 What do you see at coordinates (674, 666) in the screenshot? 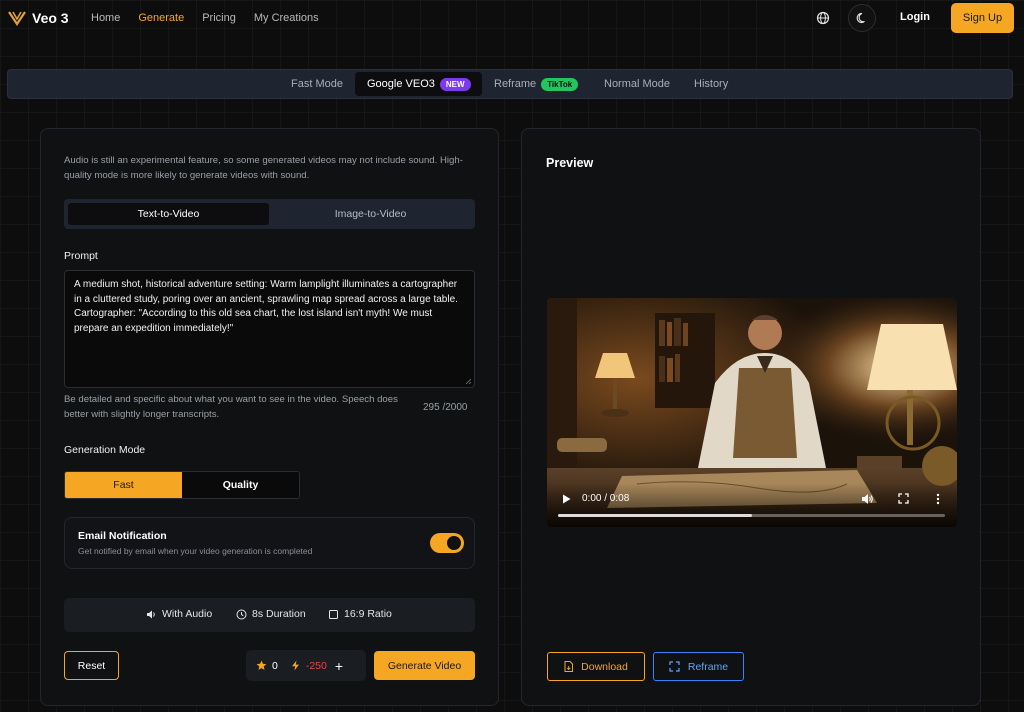
I see `crop-frame-icon` at bounding box center [674, 666].